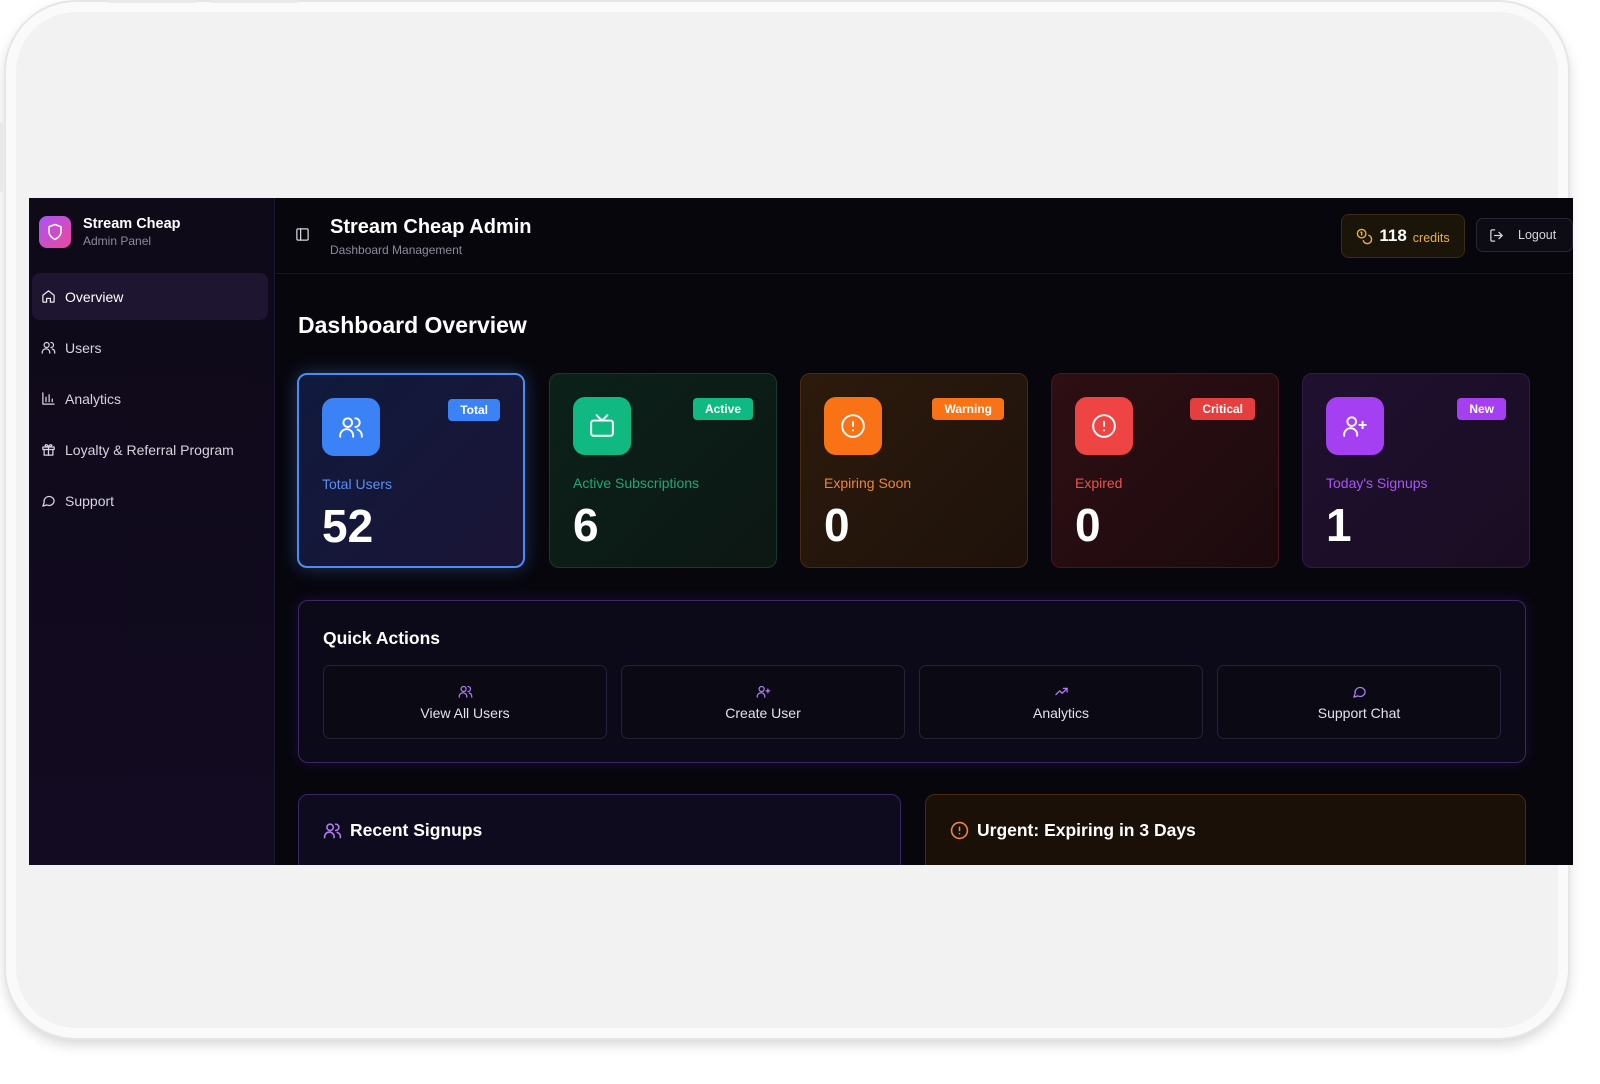 This screenshot has height=1084, width=1600. What do you see at coordinates (474, 410) in the screenshot?
I see `status-badge: Total` at bounding box center [474, 410].